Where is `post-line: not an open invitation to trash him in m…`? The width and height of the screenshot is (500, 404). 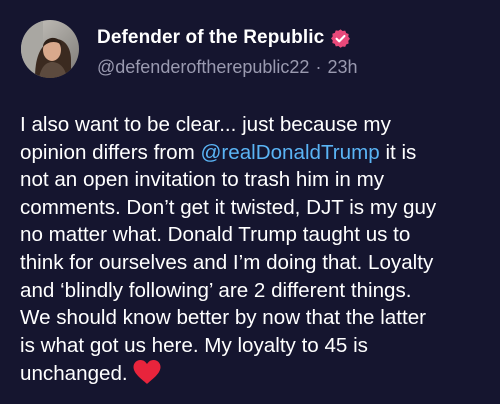 post-line: not an open invitation to trash him in m… is located at coordinates (202, 180).